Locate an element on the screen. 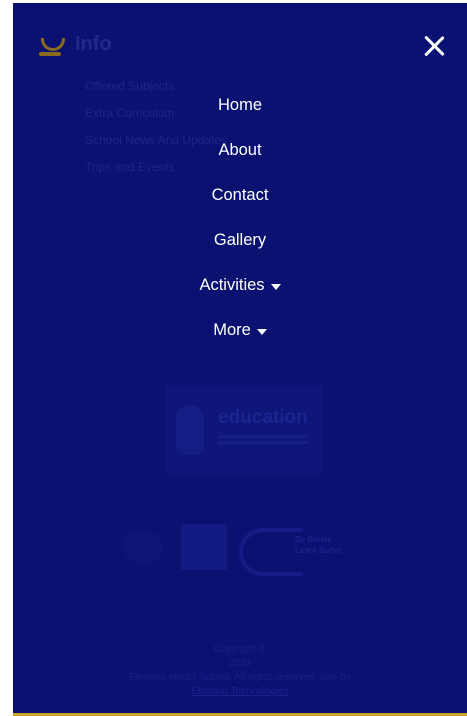 The image size is (467, 716). education-logo: education is located at coordinates (244, 430).